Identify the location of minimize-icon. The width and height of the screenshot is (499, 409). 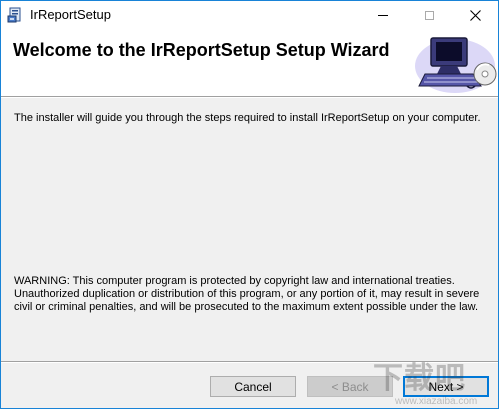
(383, 15).